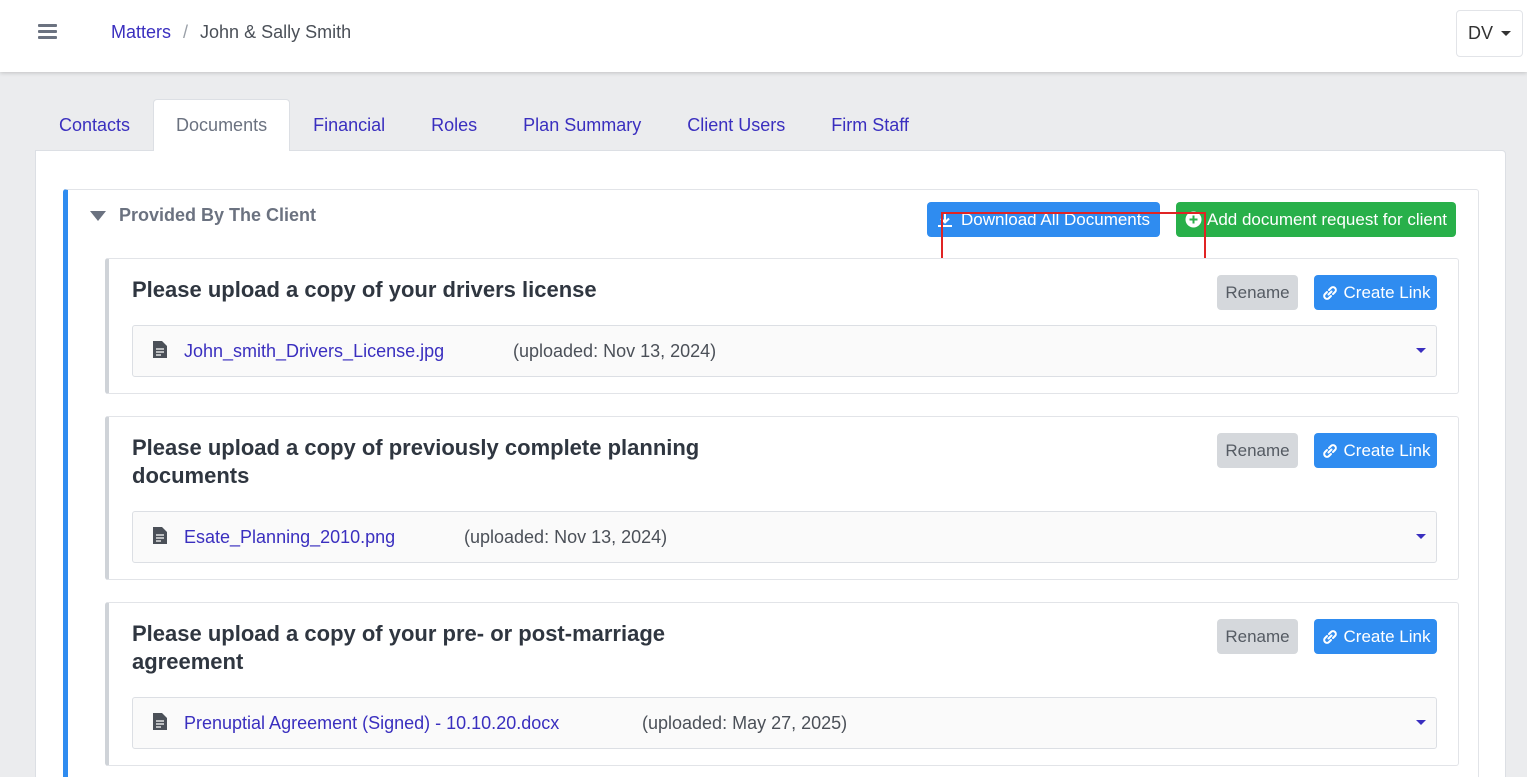 Image resolution: width=1527 pixels, height=777 pixels. What do you see at coordinates (276, 32) in the screenshot?
I see `breadcrumb-current: John & Sally Smith` at bounding box center [276, 32].